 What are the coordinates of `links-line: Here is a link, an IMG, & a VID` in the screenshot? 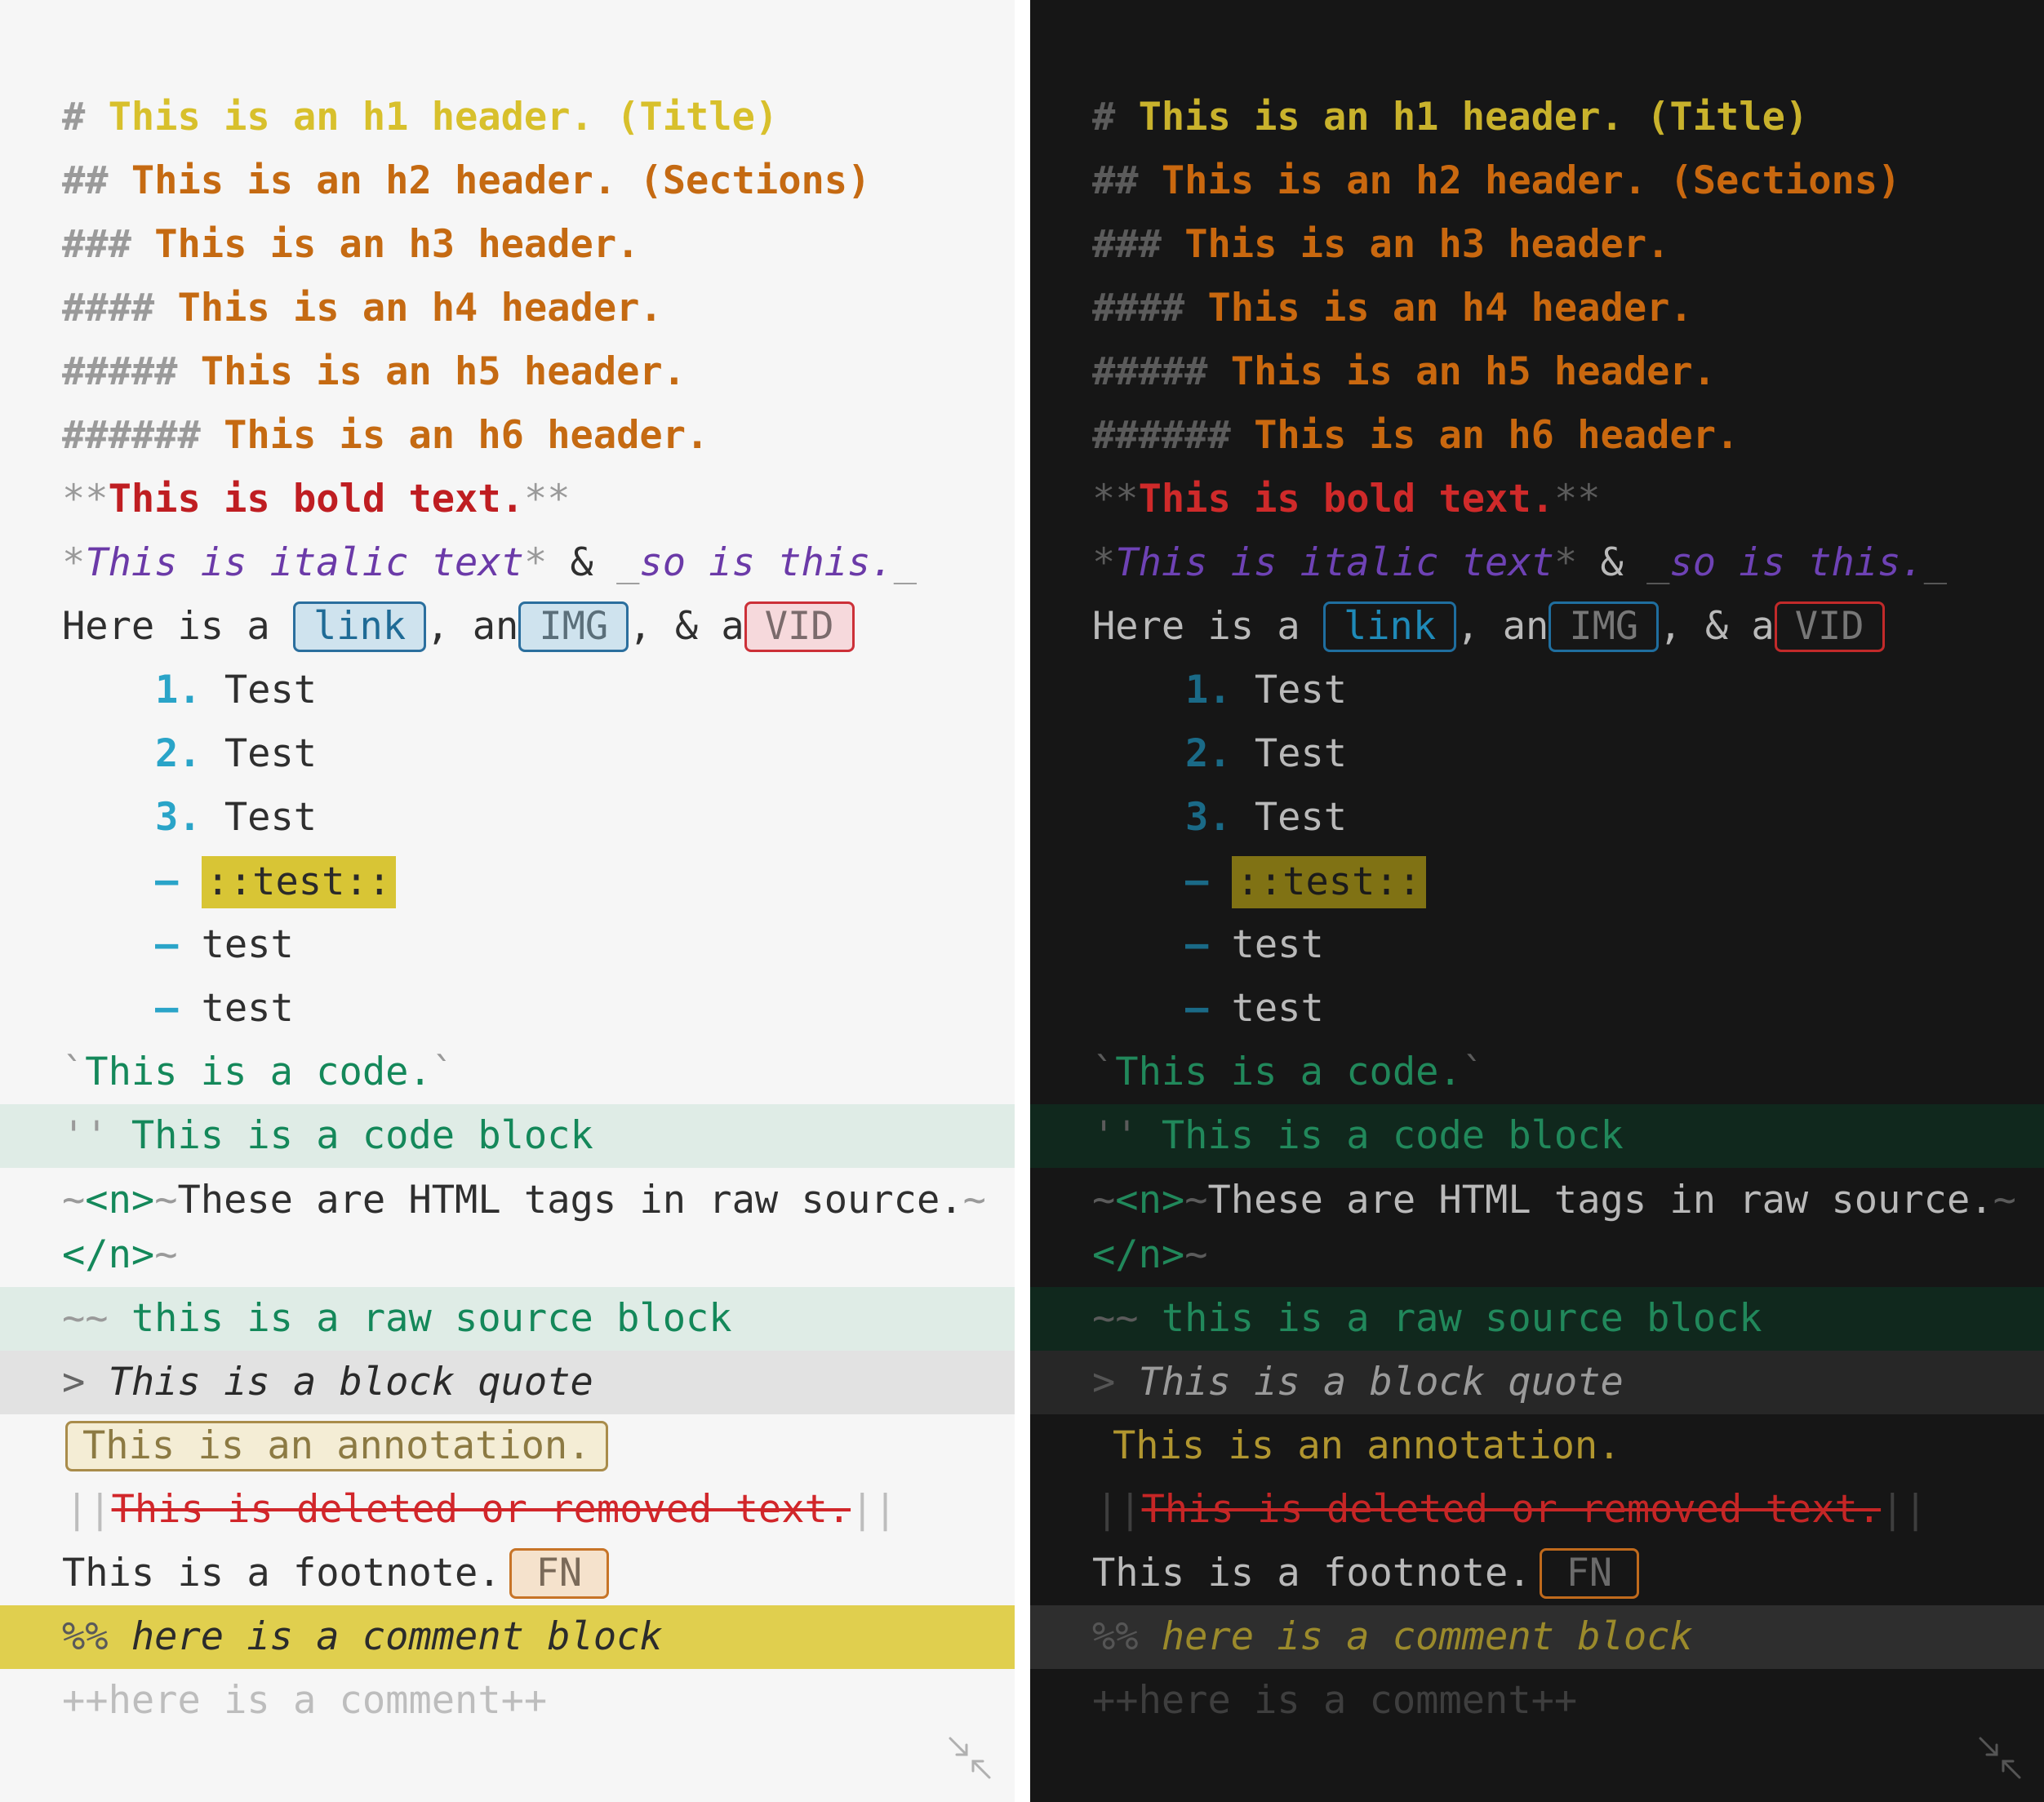 It's located at (507, 627).